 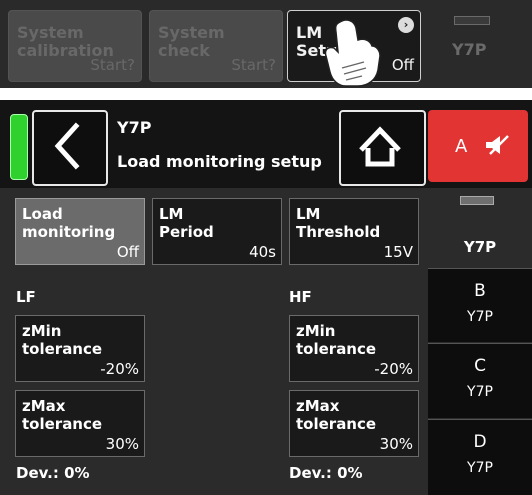 I want to click on lf-zmax-tolerance-button: zMax tolerance 30%, so click(x=80, y=423).